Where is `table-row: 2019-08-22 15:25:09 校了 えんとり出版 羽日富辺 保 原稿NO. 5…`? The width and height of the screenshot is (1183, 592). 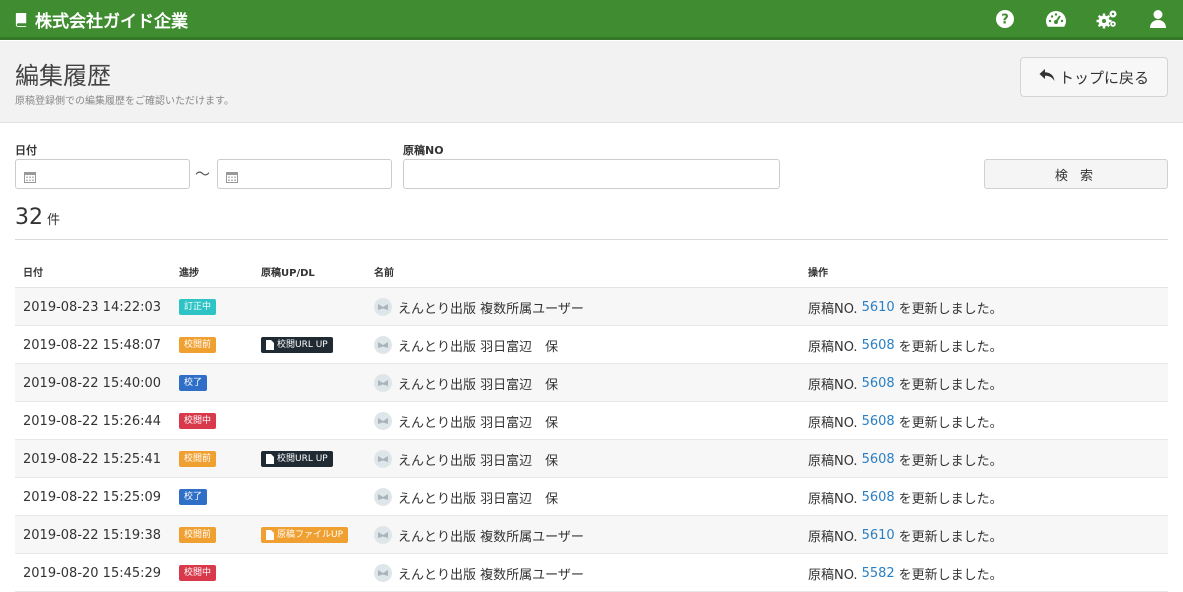
table-row: 2019-08-22 15:25:09 校了 えんとり出版 羽日富辺 保 原稿NO. 5… is located at coordinates (591, 497).